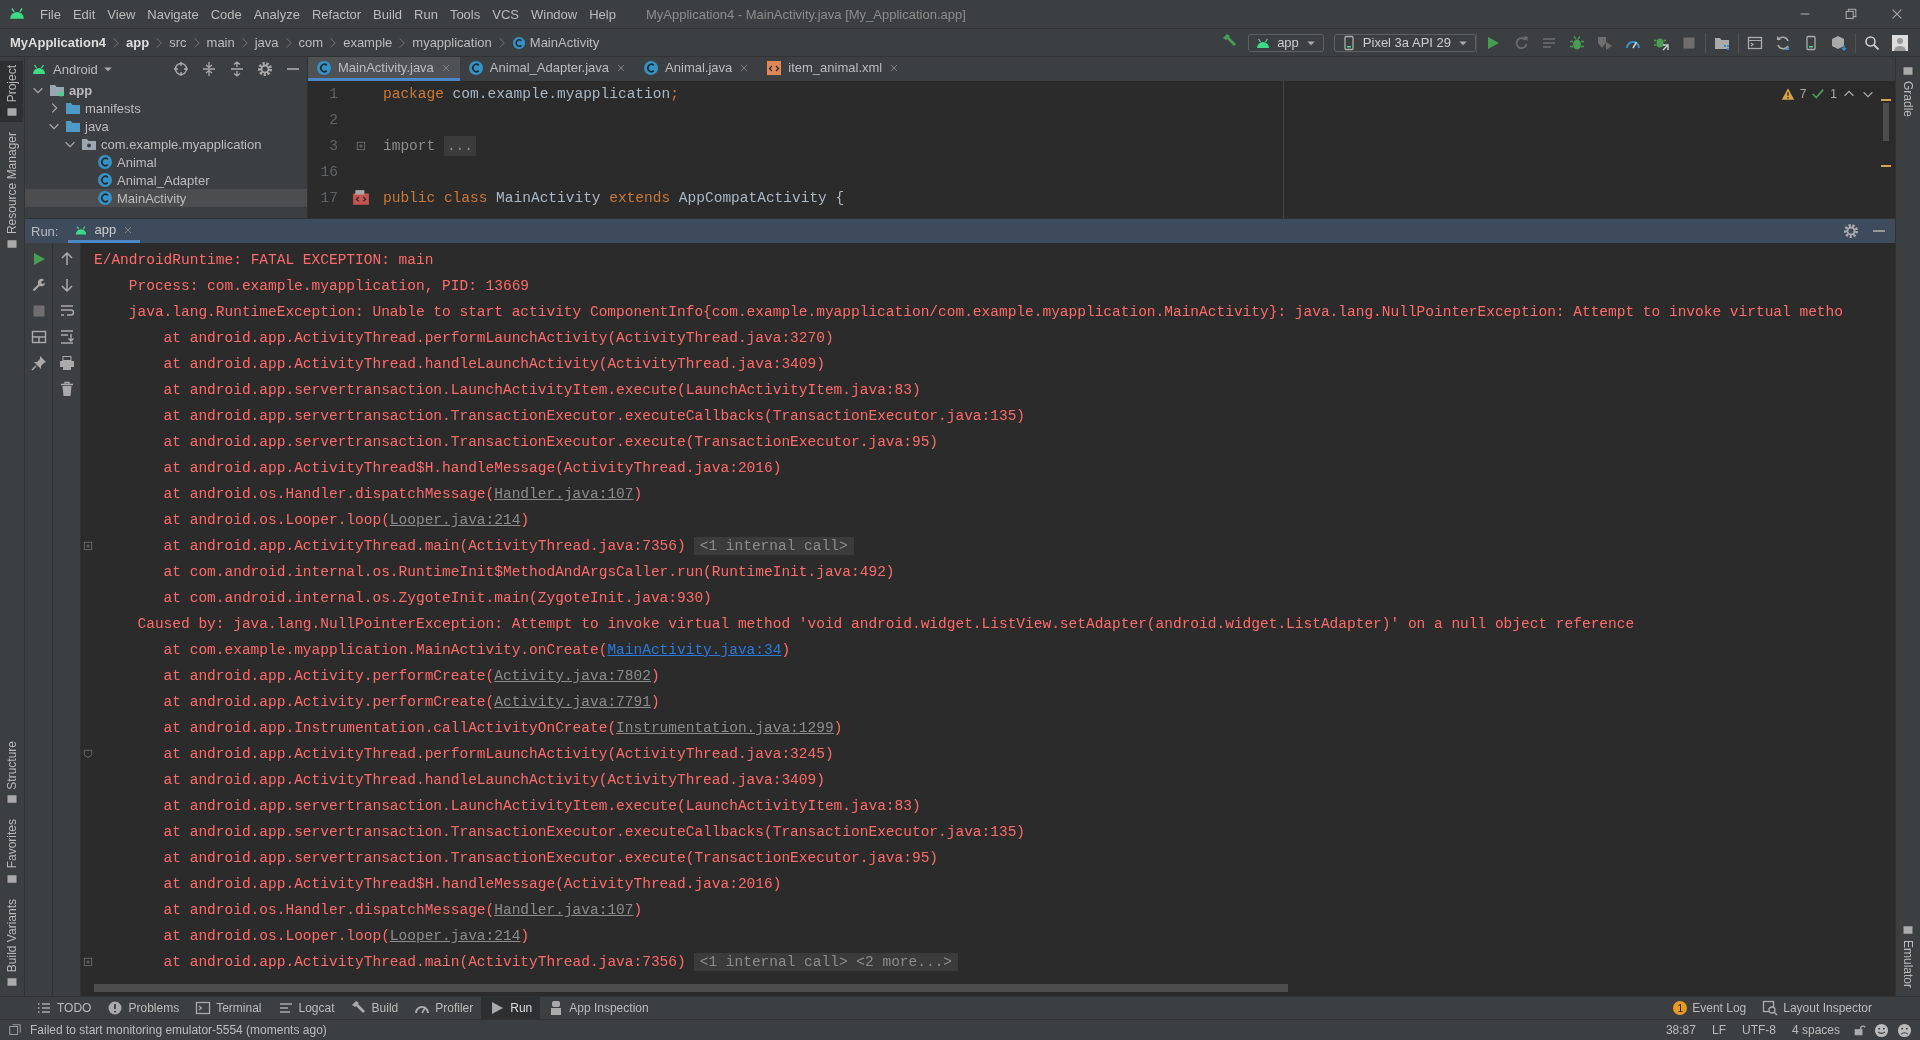  What do you see at coordinates (166, 90) in the screenshot?
I see `tree-item: app` at bounding box center [166, 90].